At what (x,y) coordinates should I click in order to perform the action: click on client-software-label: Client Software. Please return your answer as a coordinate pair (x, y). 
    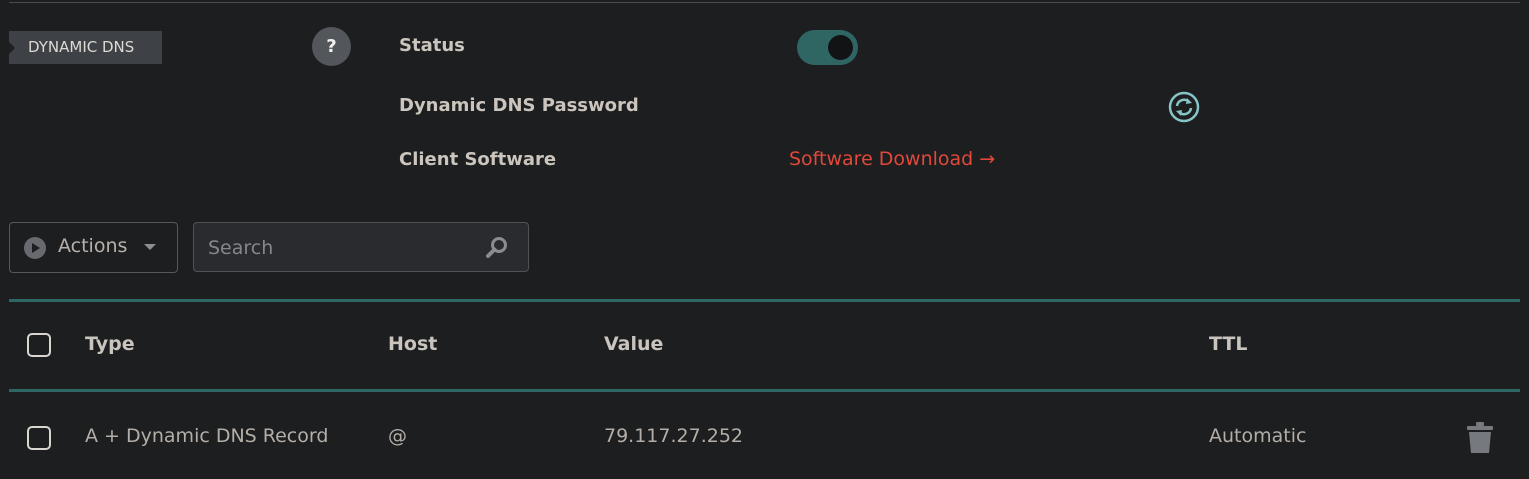
    Looking at the image, I should click on (478, 159).